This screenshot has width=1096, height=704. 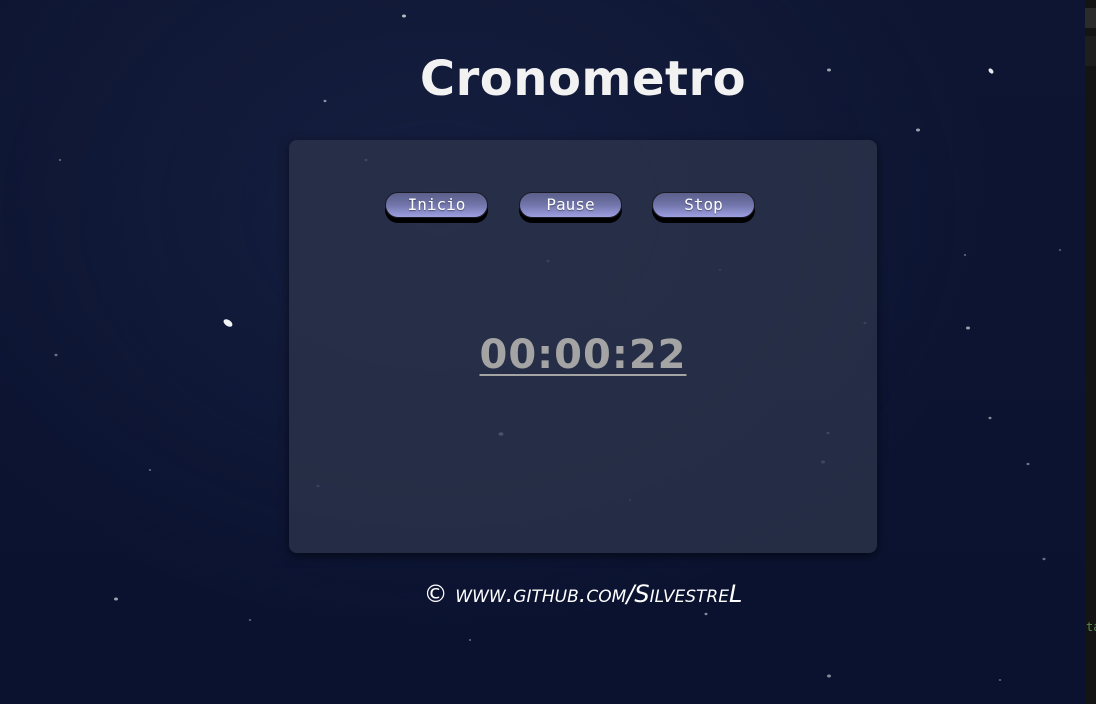 I want to click on side-panel-edge: ta, so click(x=1090, y=352).